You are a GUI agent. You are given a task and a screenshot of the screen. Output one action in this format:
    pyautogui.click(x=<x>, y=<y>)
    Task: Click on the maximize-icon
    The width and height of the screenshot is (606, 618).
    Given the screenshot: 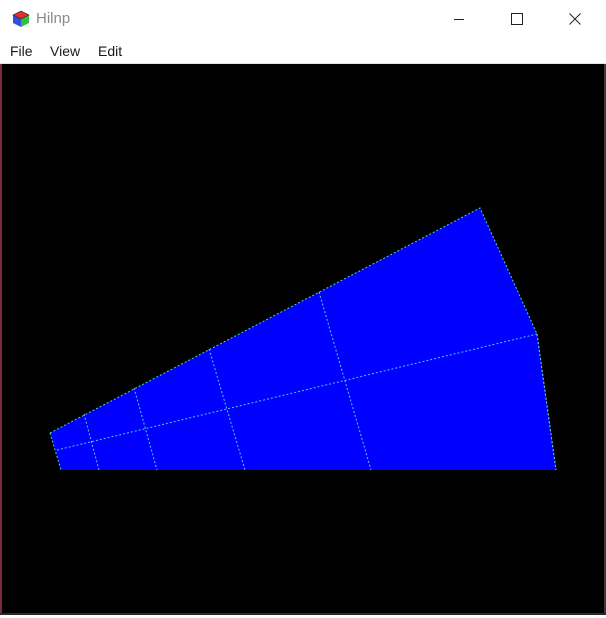 What is the action you would take?
    pyautogui.click(x=517, y=19)
    